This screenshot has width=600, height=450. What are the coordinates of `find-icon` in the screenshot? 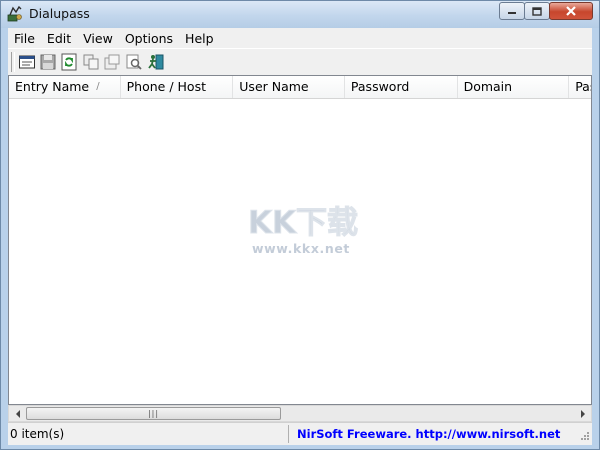 It's located at (134, 62).